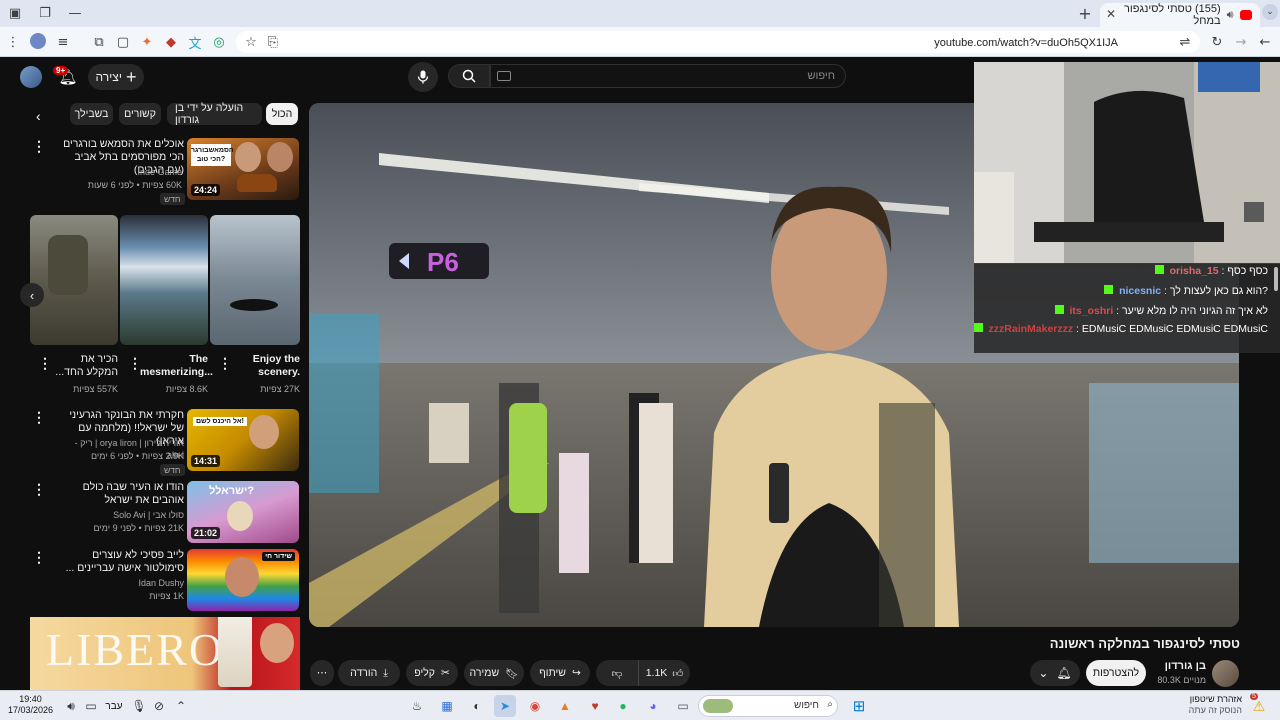 This screenshot has width=1280, height=720. What do you see at coordinates (1217, 42) in the screenshot?
I see `reload-icon: ↻` at bounding box center [1217, 42].